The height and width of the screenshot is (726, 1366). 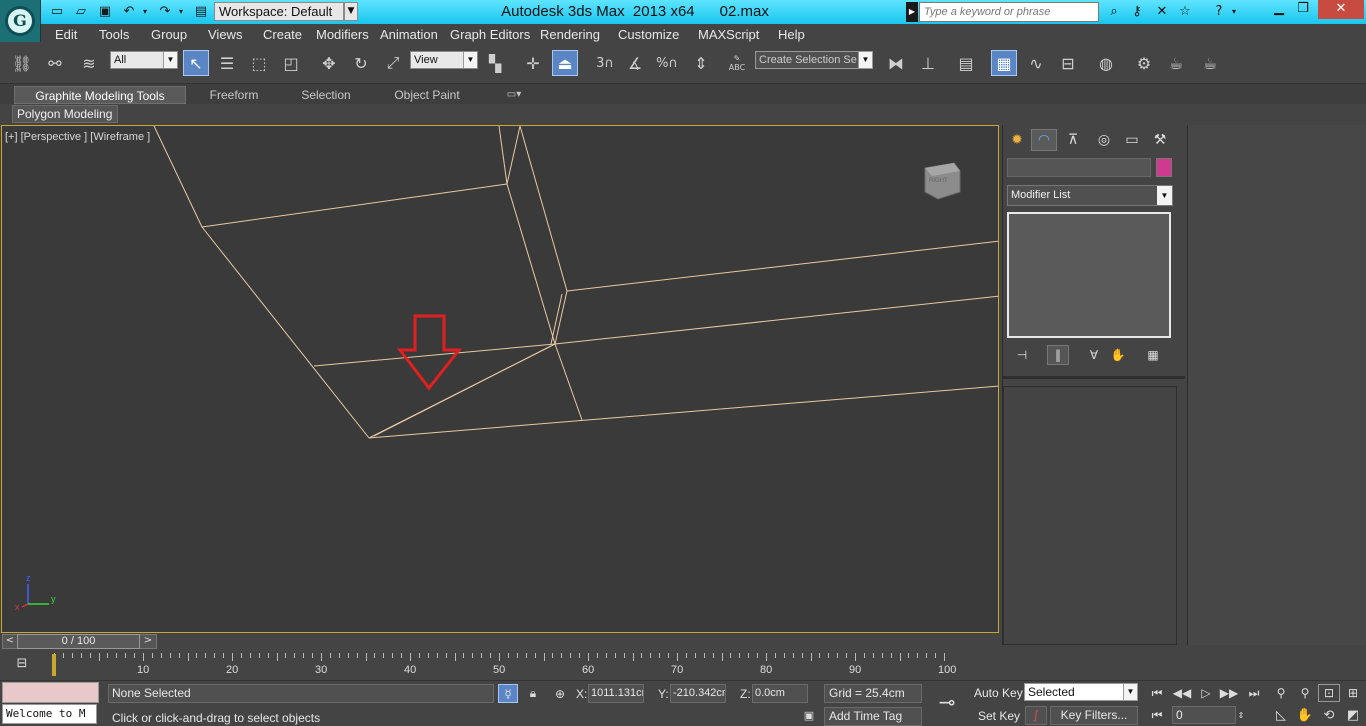 I want to click on modifier-stack, so click(x=1089, y=275).